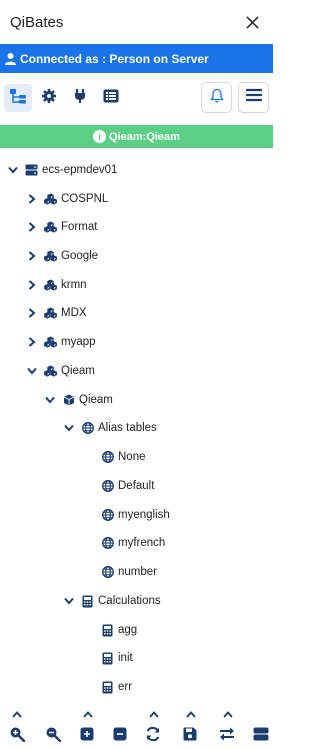  I want to click on tree-node-app-krmn: krmn, so click(56, 285).